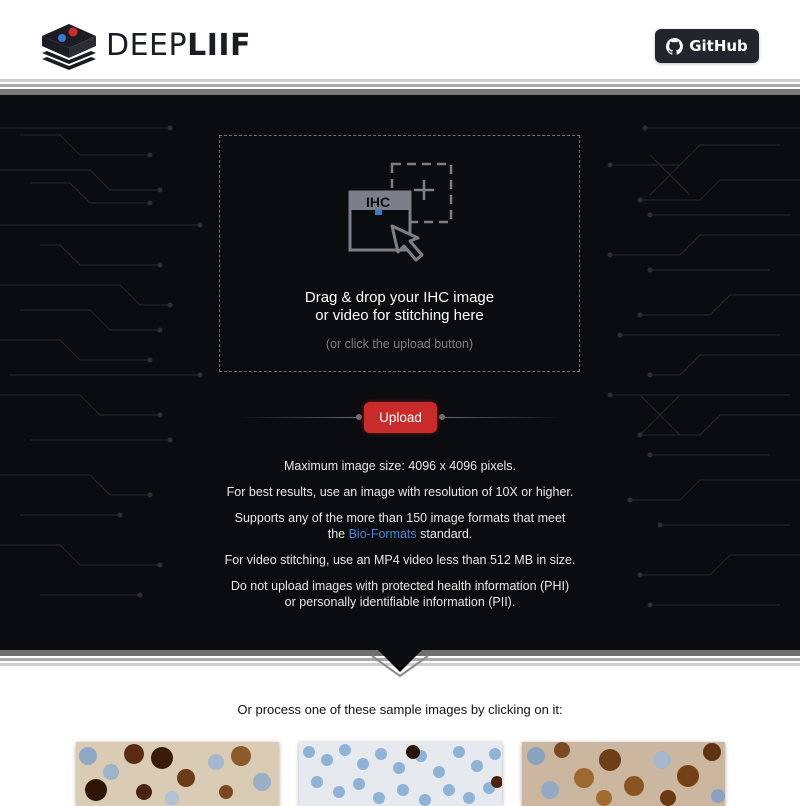 The image size is (800, 806). Describe the element at coordinates (359, 417) in the screenshot. I see `upload-node-left` at that location.